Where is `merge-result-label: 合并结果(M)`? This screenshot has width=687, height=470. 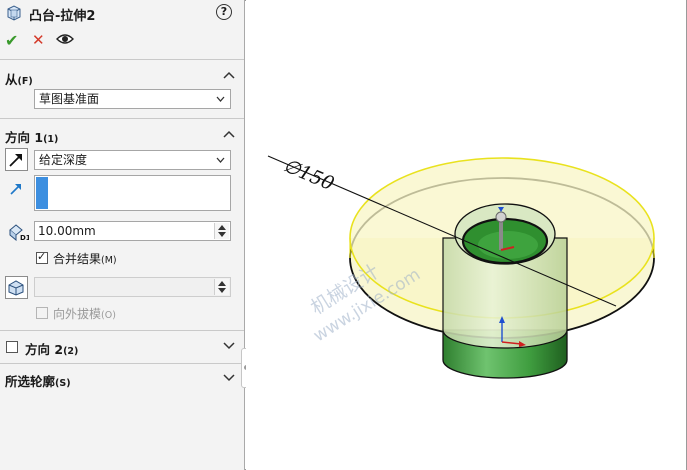
merge-result-label: 合并结果(M) is located at coordinates (85, 258).